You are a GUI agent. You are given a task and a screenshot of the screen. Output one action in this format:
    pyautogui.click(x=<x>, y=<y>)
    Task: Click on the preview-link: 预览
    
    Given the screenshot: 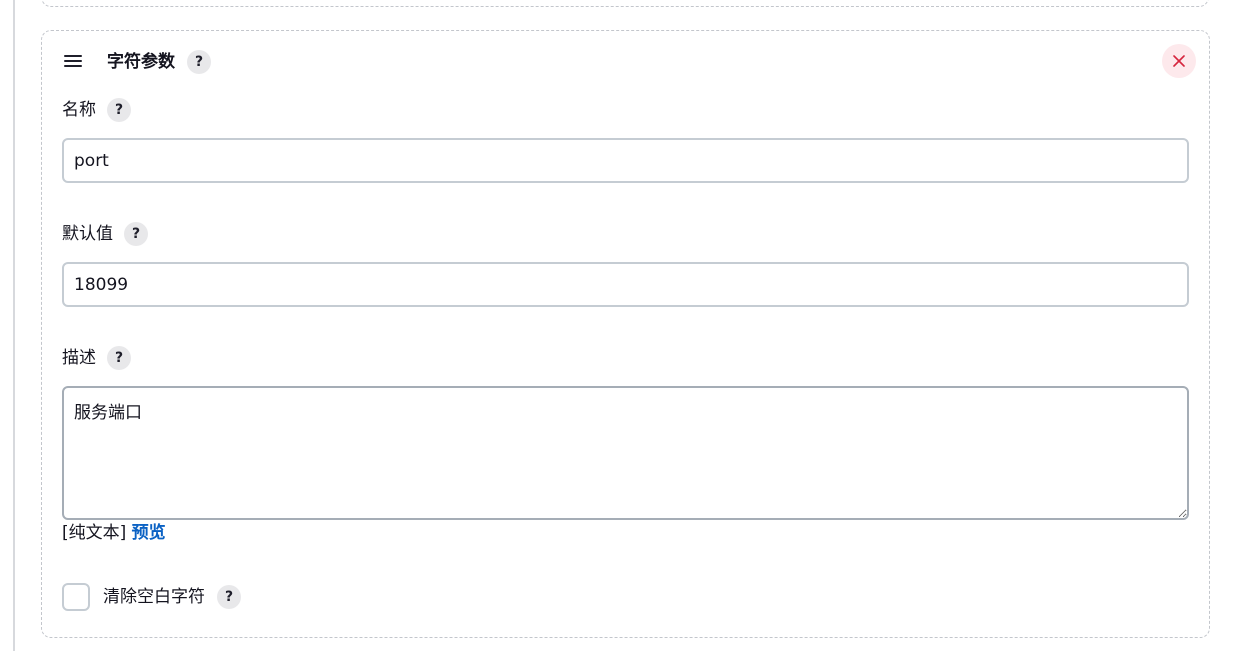 What is the action you would take?
    pyautogui.click(x=149, y=533)
    